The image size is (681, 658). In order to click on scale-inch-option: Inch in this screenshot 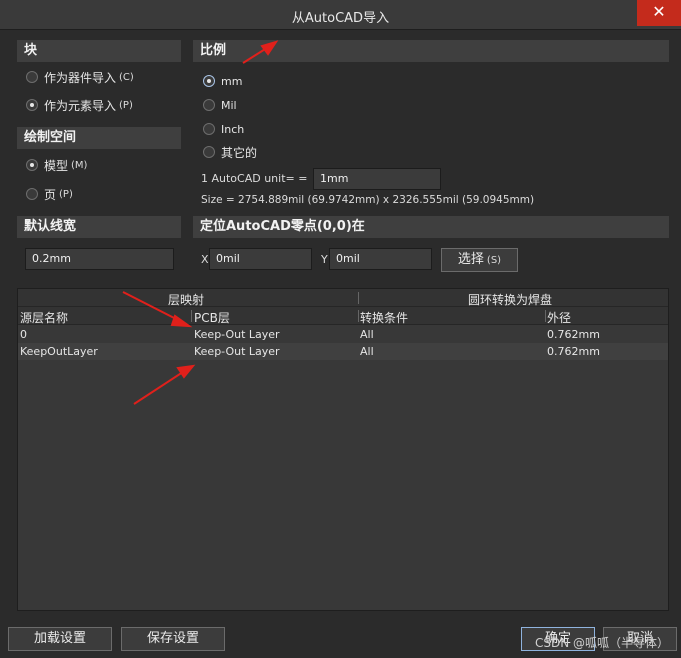, I will do `click(223, 129)`.